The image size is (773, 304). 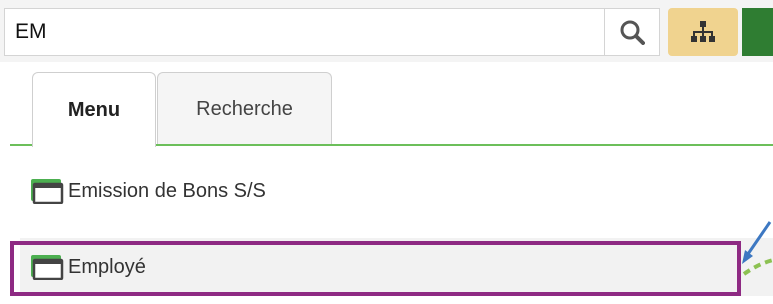 I want to click on tab-recherche-label: Recherche, so click(x=244, y=108).